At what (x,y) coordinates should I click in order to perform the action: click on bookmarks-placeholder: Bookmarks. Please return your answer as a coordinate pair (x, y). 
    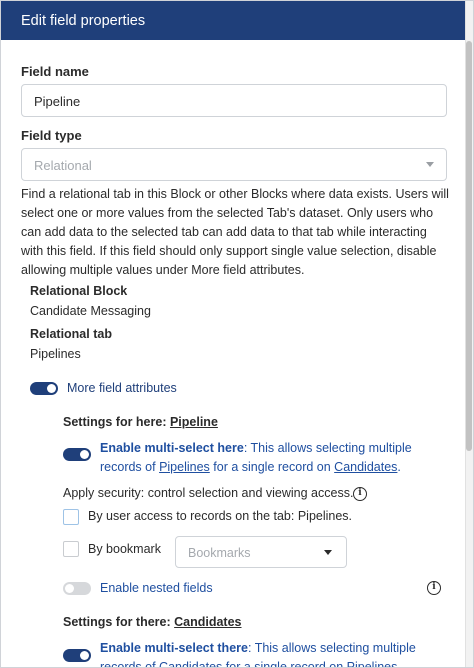
    Looking at the image, I should click on (219, 553).